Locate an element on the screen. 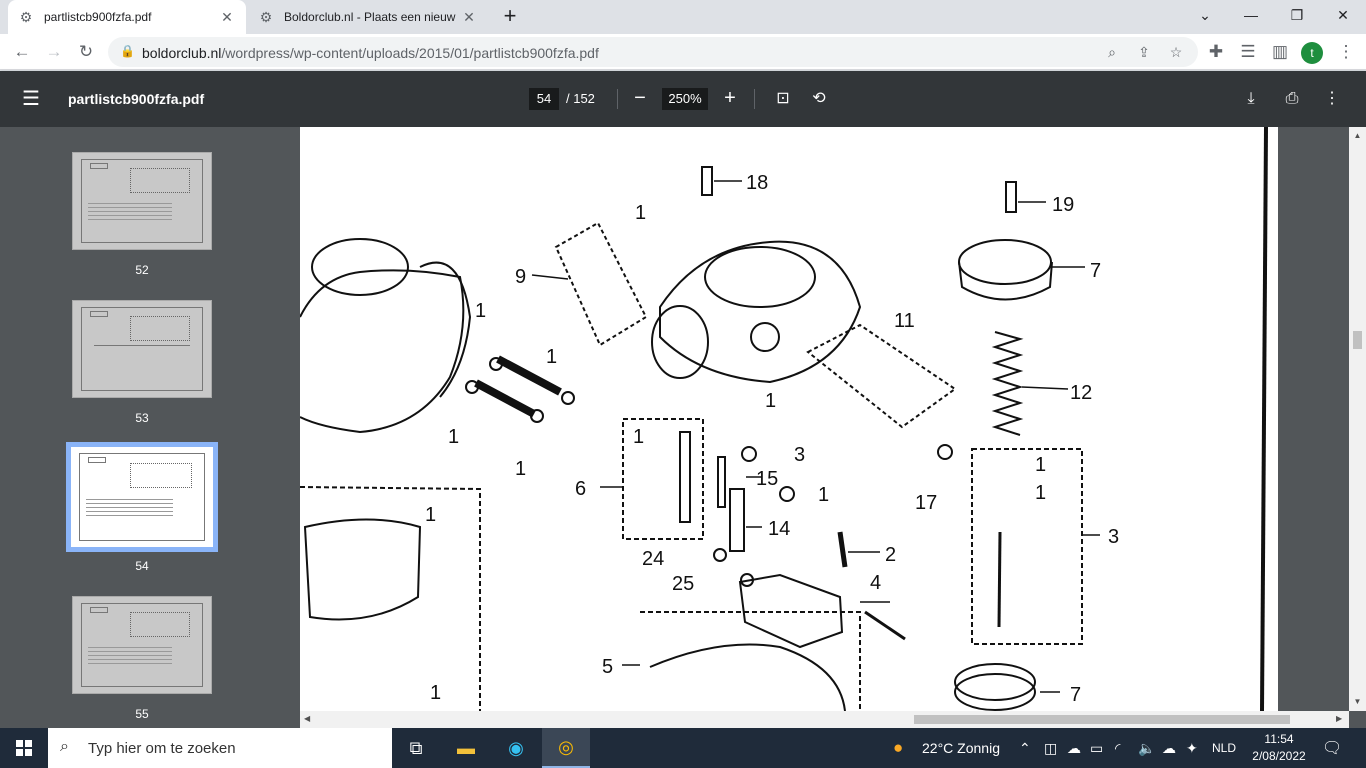 The image size is (1366, 768). pilot-jet-cap is located at coordinates (749, 454).